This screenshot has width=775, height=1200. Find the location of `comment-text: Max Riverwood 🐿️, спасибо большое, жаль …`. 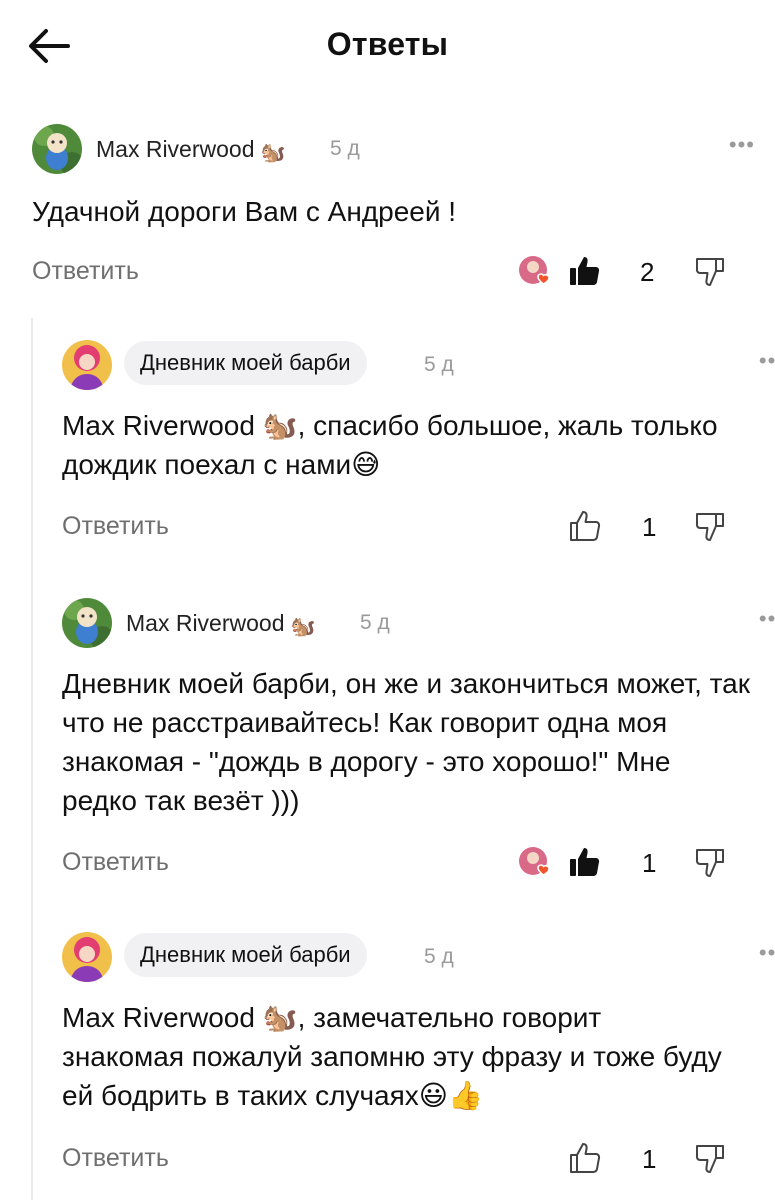

comment-text: Max Riverwood 🐿️, спасибо большое, жаль … is located at coordinates (390, 445).